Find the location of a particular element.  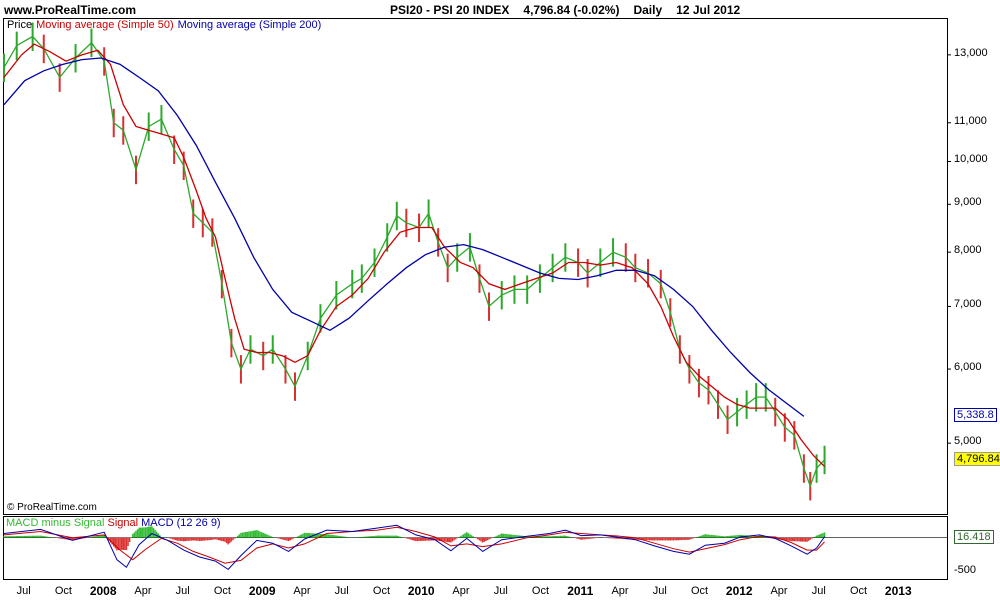

y-tick-label: 5,000 is located at coordinates (968, 441).